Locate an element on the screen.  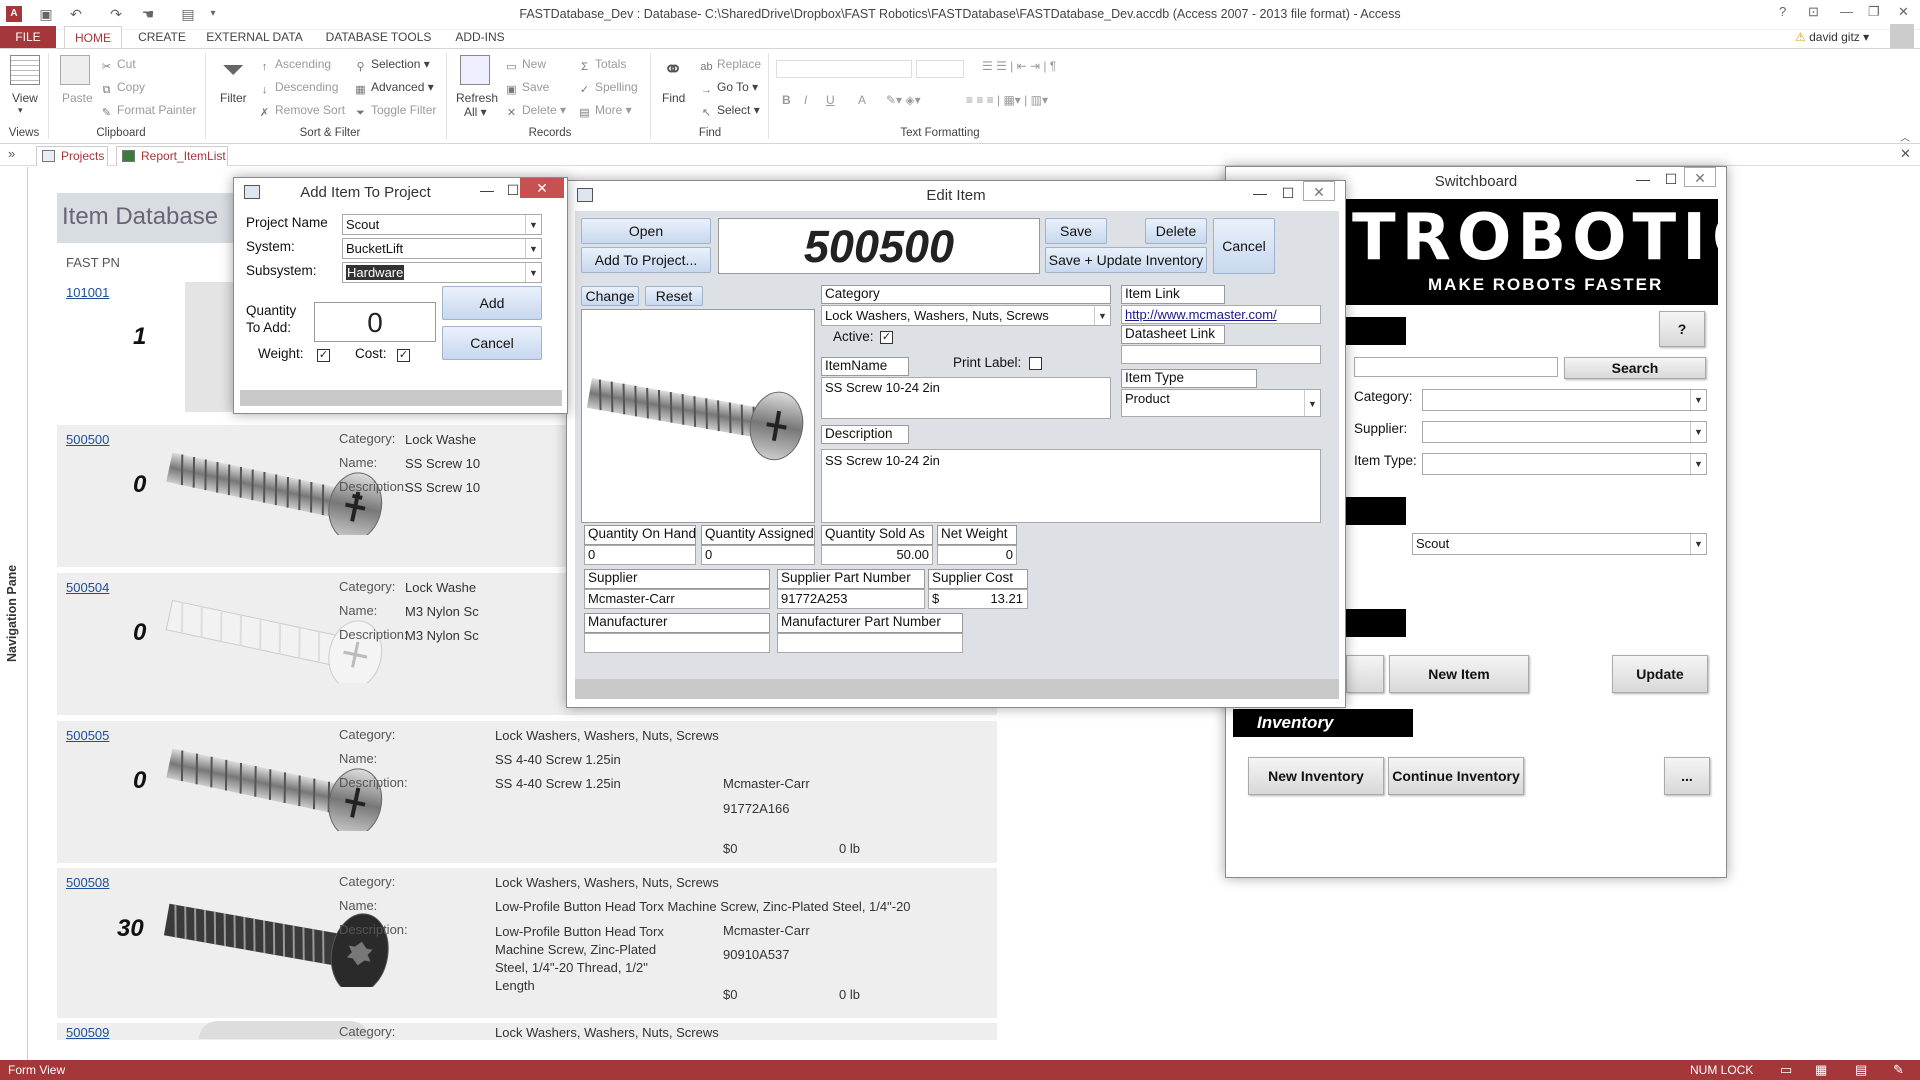
ribbon-display-icon: ⊡ is located at coordinates (1813, 12).